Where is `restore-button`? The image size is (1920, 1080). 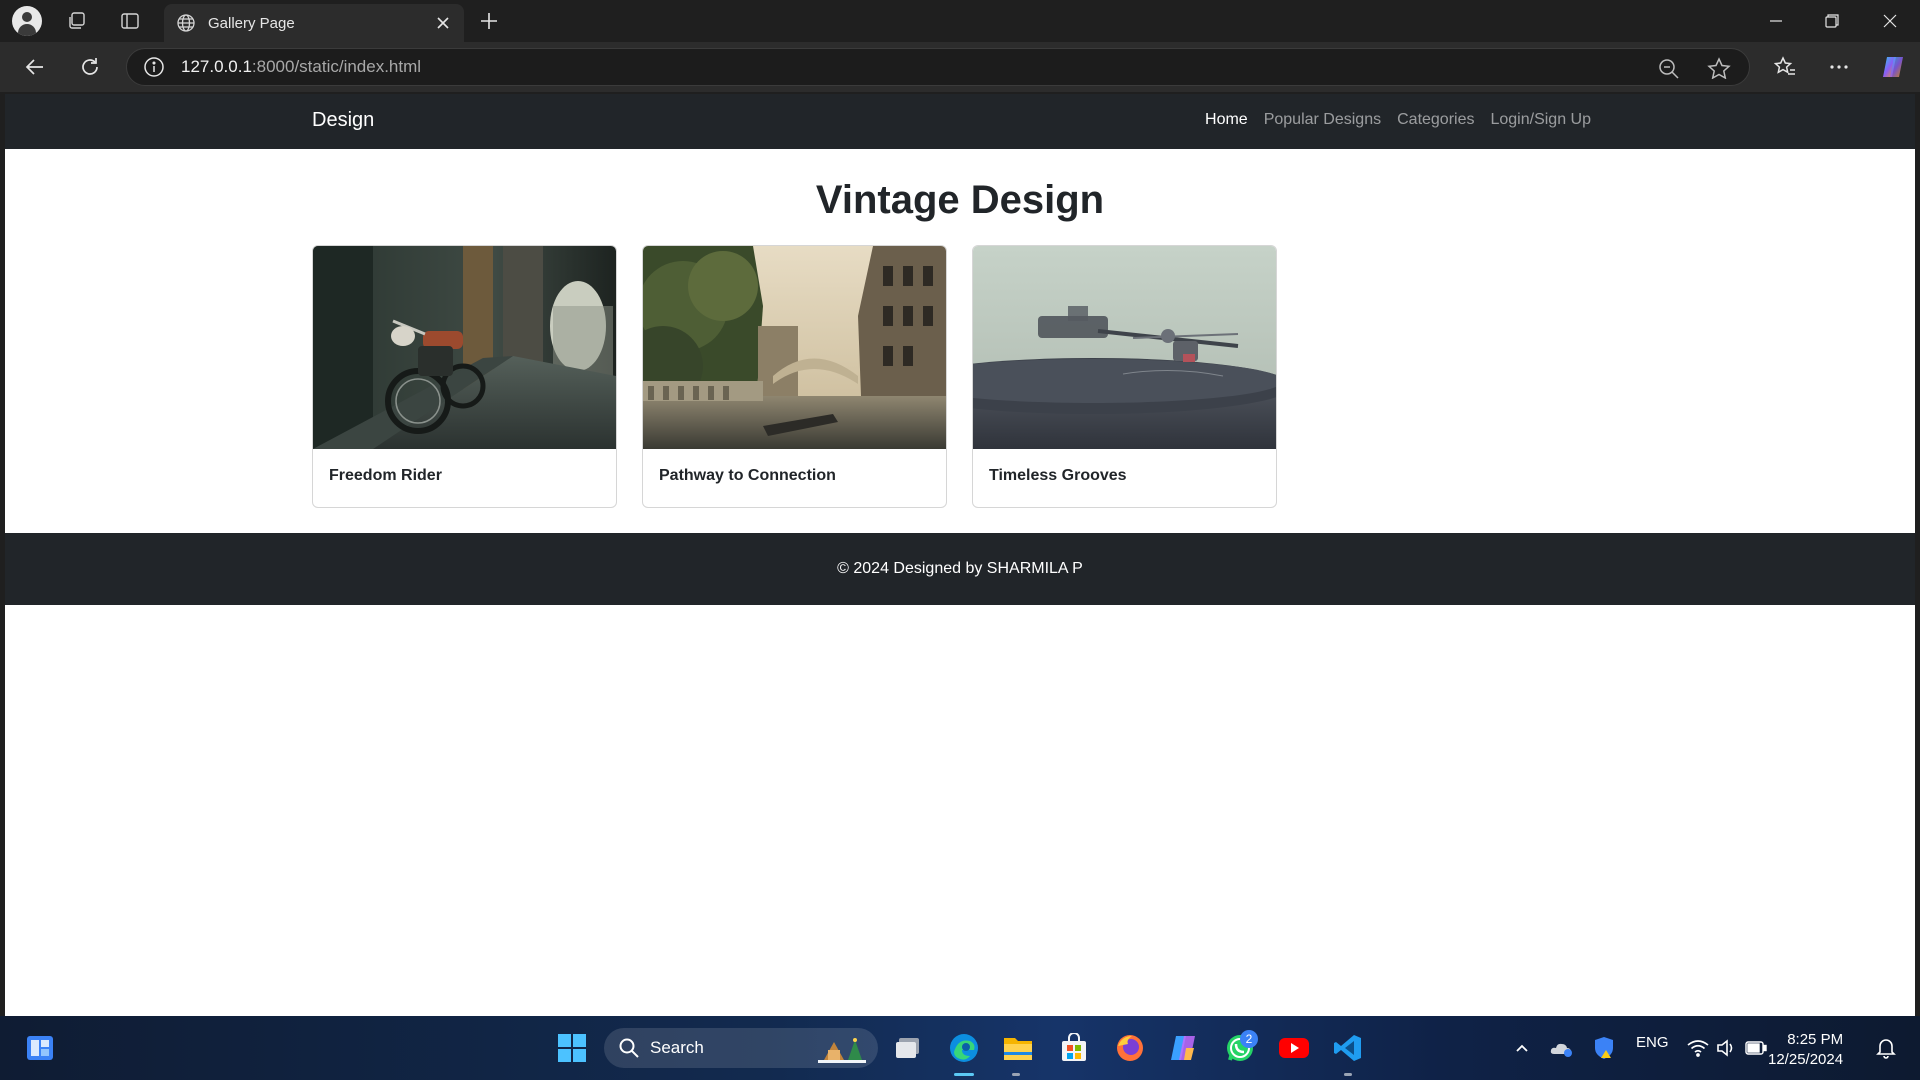 restore-button is located at coordinates (1832, 21).